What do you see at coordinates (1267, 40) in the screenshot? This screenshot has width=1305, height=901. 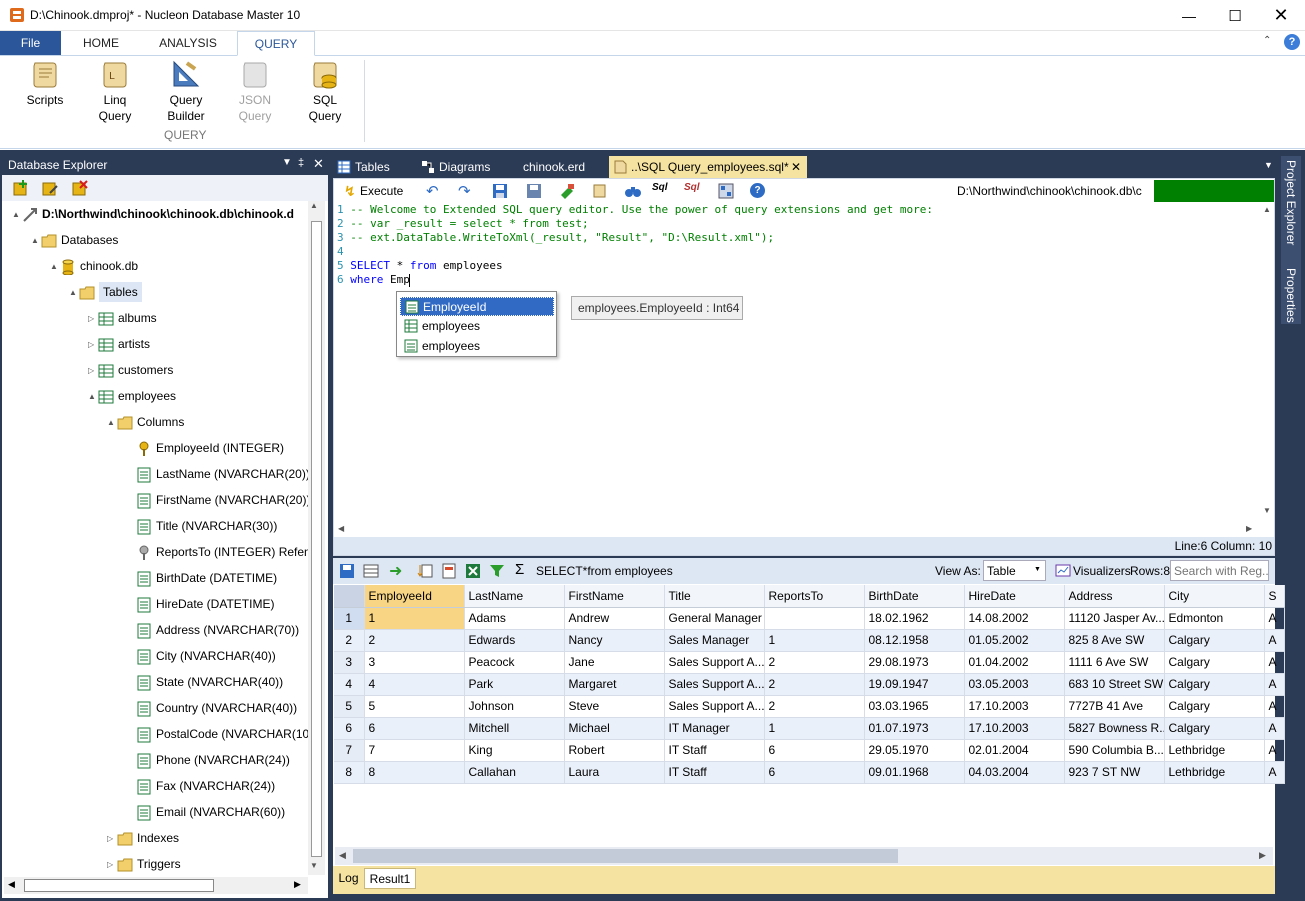 I see `collapse-ribbon-icon: ⌃` at bounding box center [1267, 40].